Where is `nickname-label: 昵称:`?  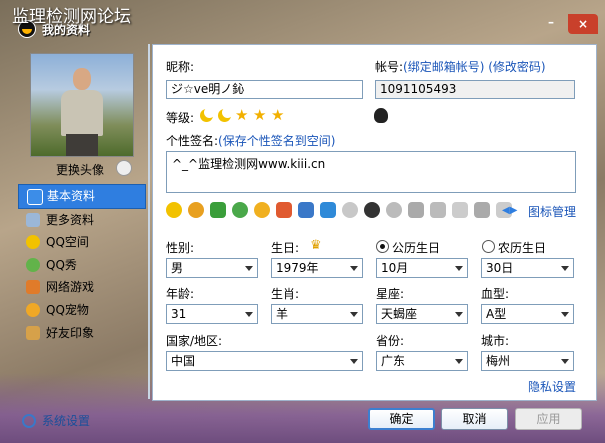 nickname-label: 昵称: is located at coordinates (180, 67).